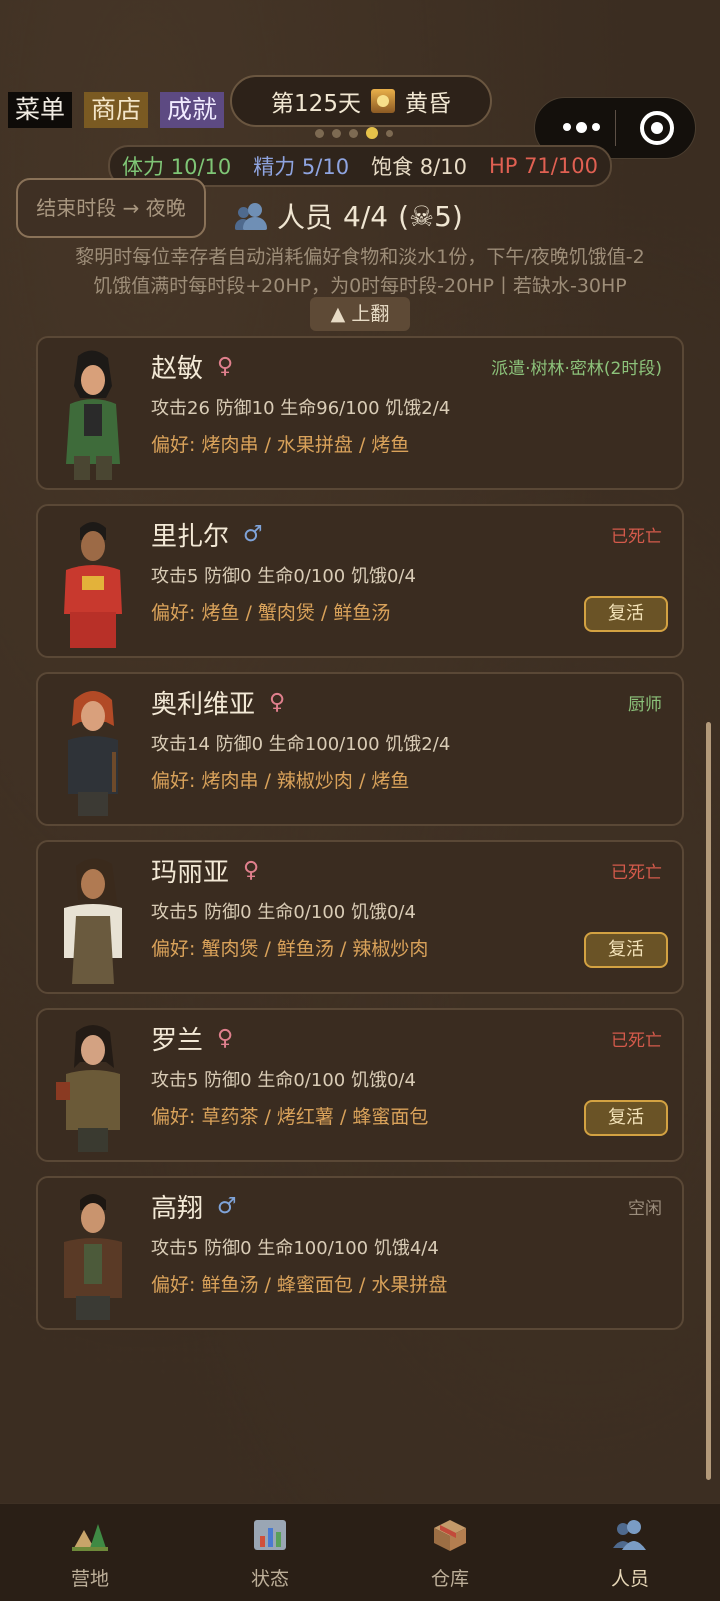  Describe the element at coordinates (450, 1535) in the screenshot. I see `box-icon` at that location.